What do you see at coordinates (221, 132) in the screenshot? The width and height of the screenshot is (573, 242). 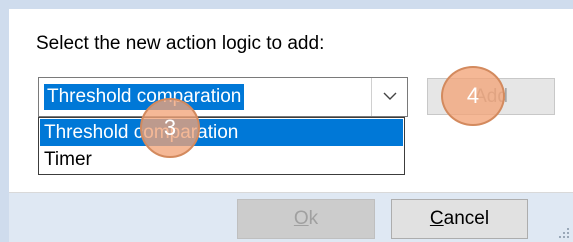 I see `dropdown-option-threshold-comparation: Threshold comparation` at bounding box center [221, 132].